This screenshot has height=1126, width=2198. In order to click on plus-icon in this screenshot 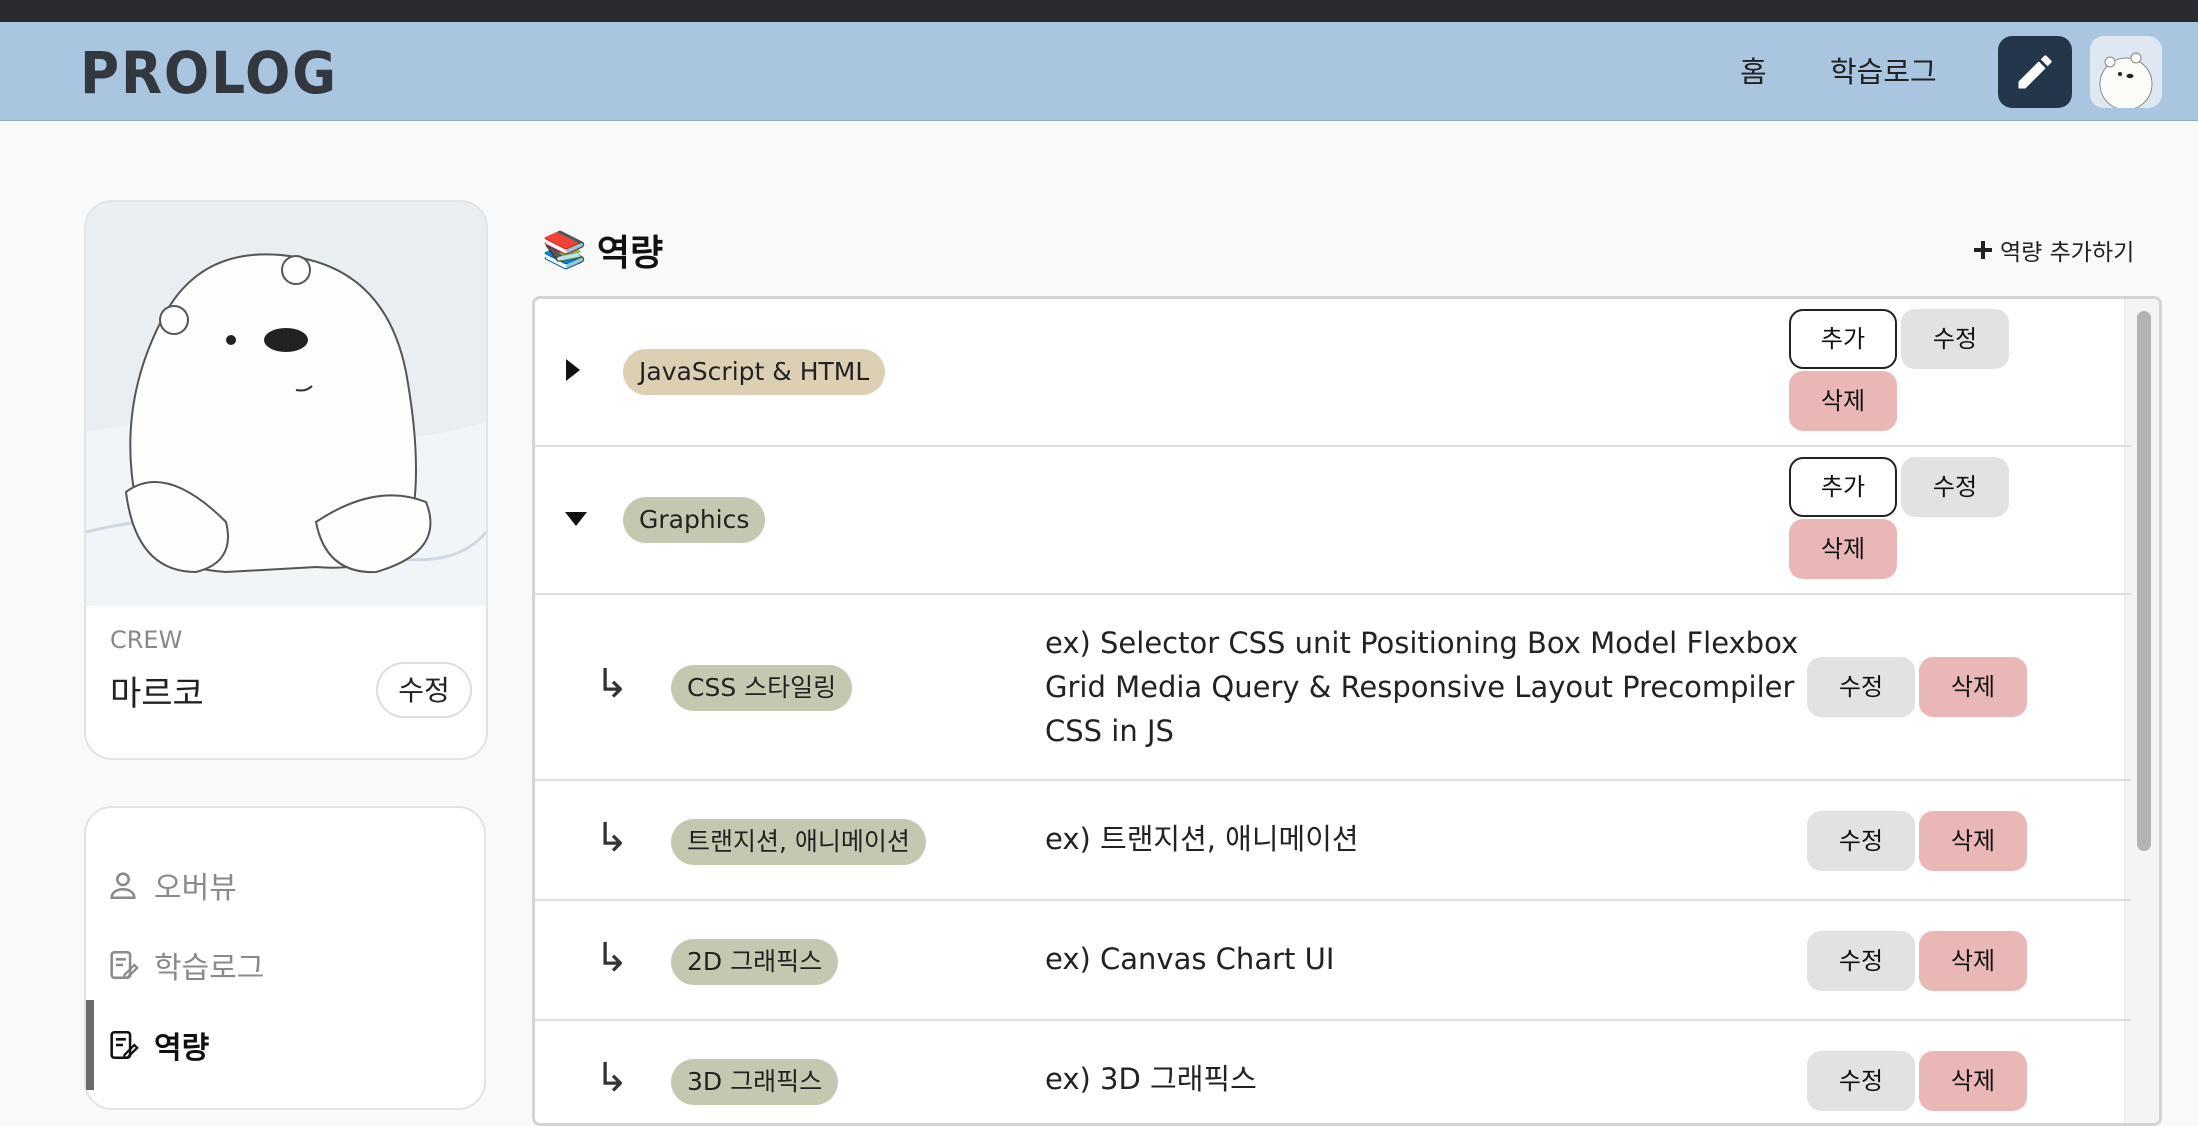, I will do `click(1983, 250)`.